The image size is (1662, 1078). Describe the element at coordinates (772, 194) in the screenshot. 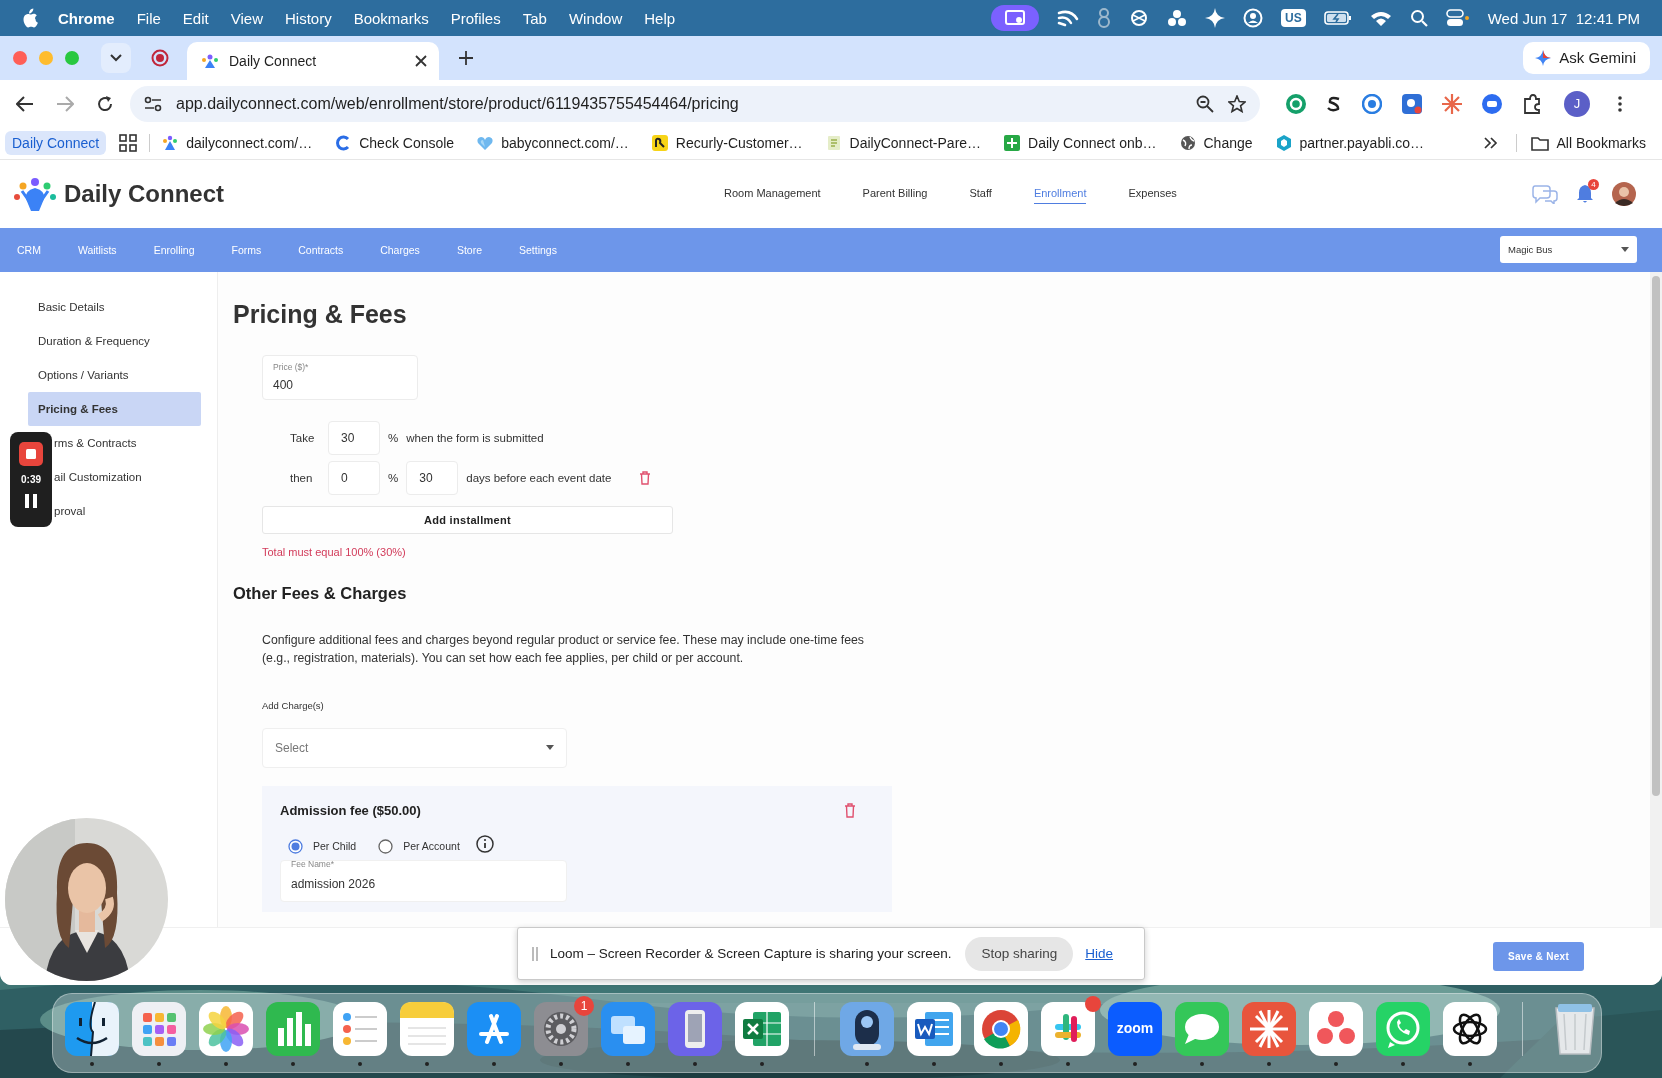

I see `nav-link: Room Management` at that location.